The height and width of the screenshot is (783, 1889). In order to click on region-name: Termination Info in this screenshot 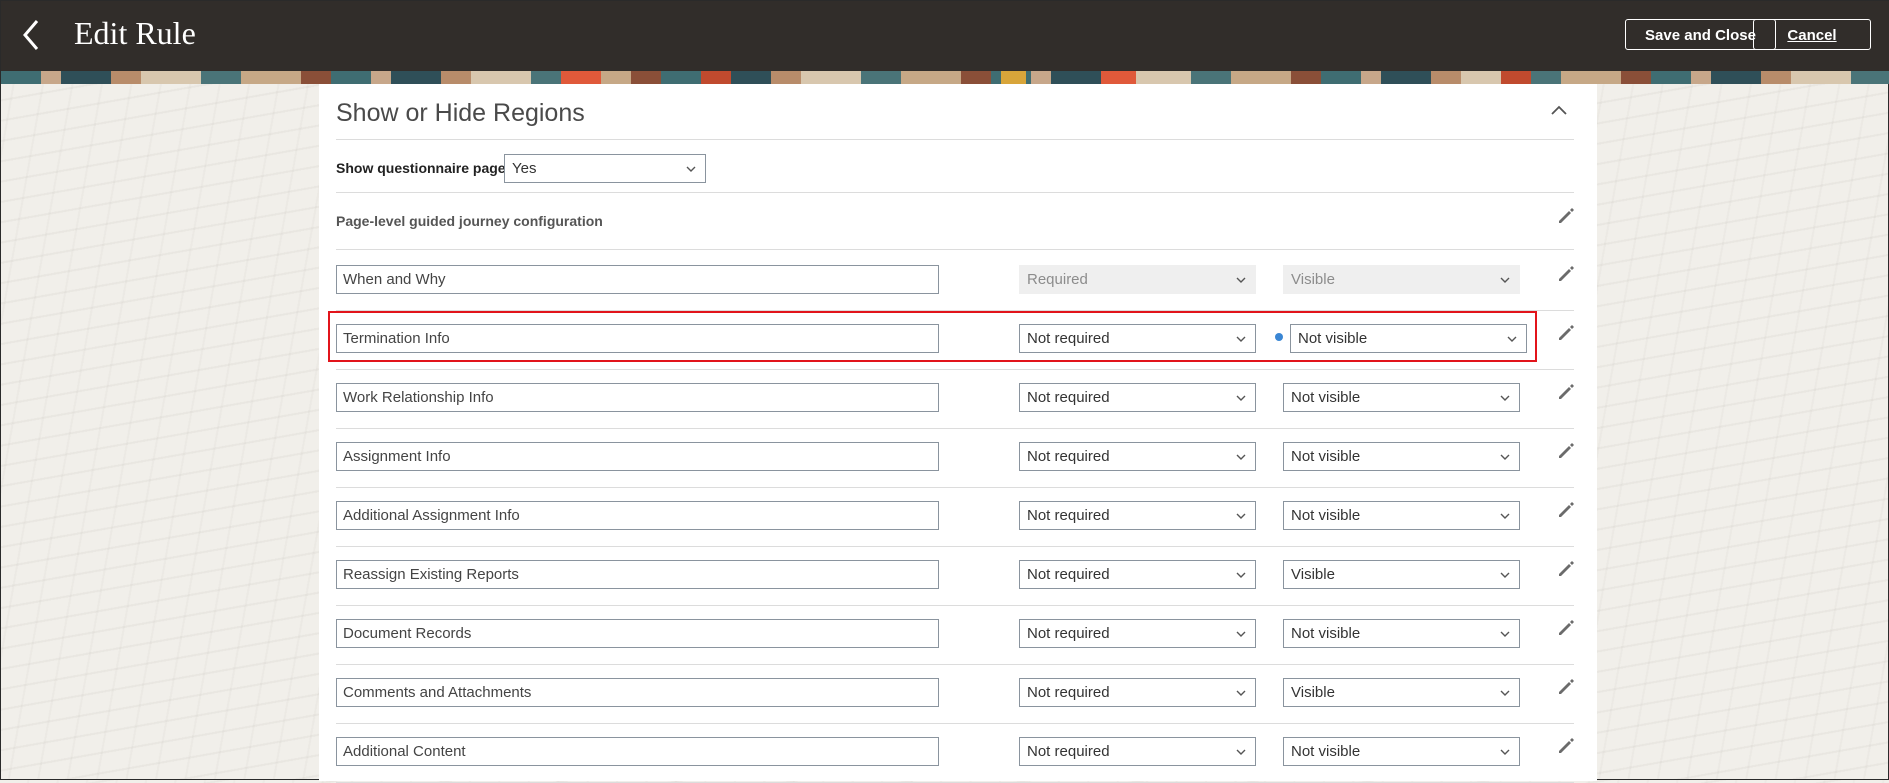, I will do `click(396, 338)`.